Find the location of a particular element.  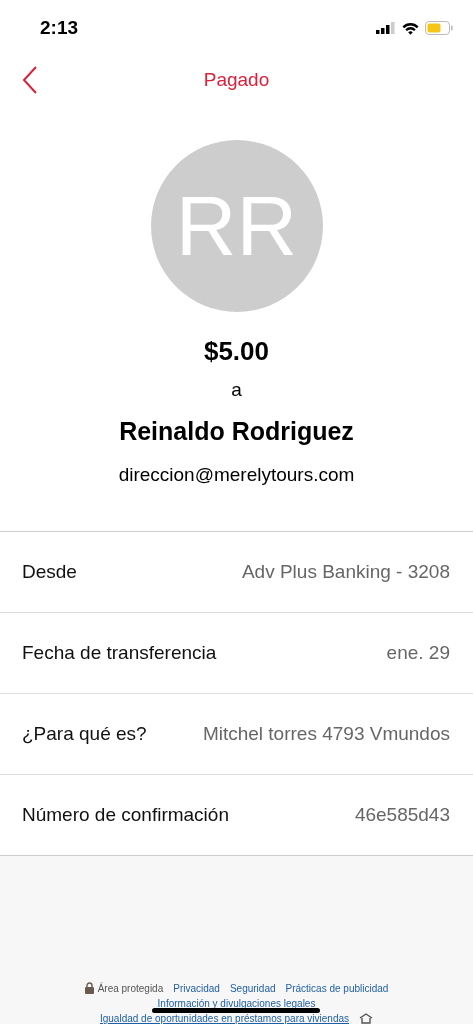

detail-label: Desde is located at coordinates (49, 572).